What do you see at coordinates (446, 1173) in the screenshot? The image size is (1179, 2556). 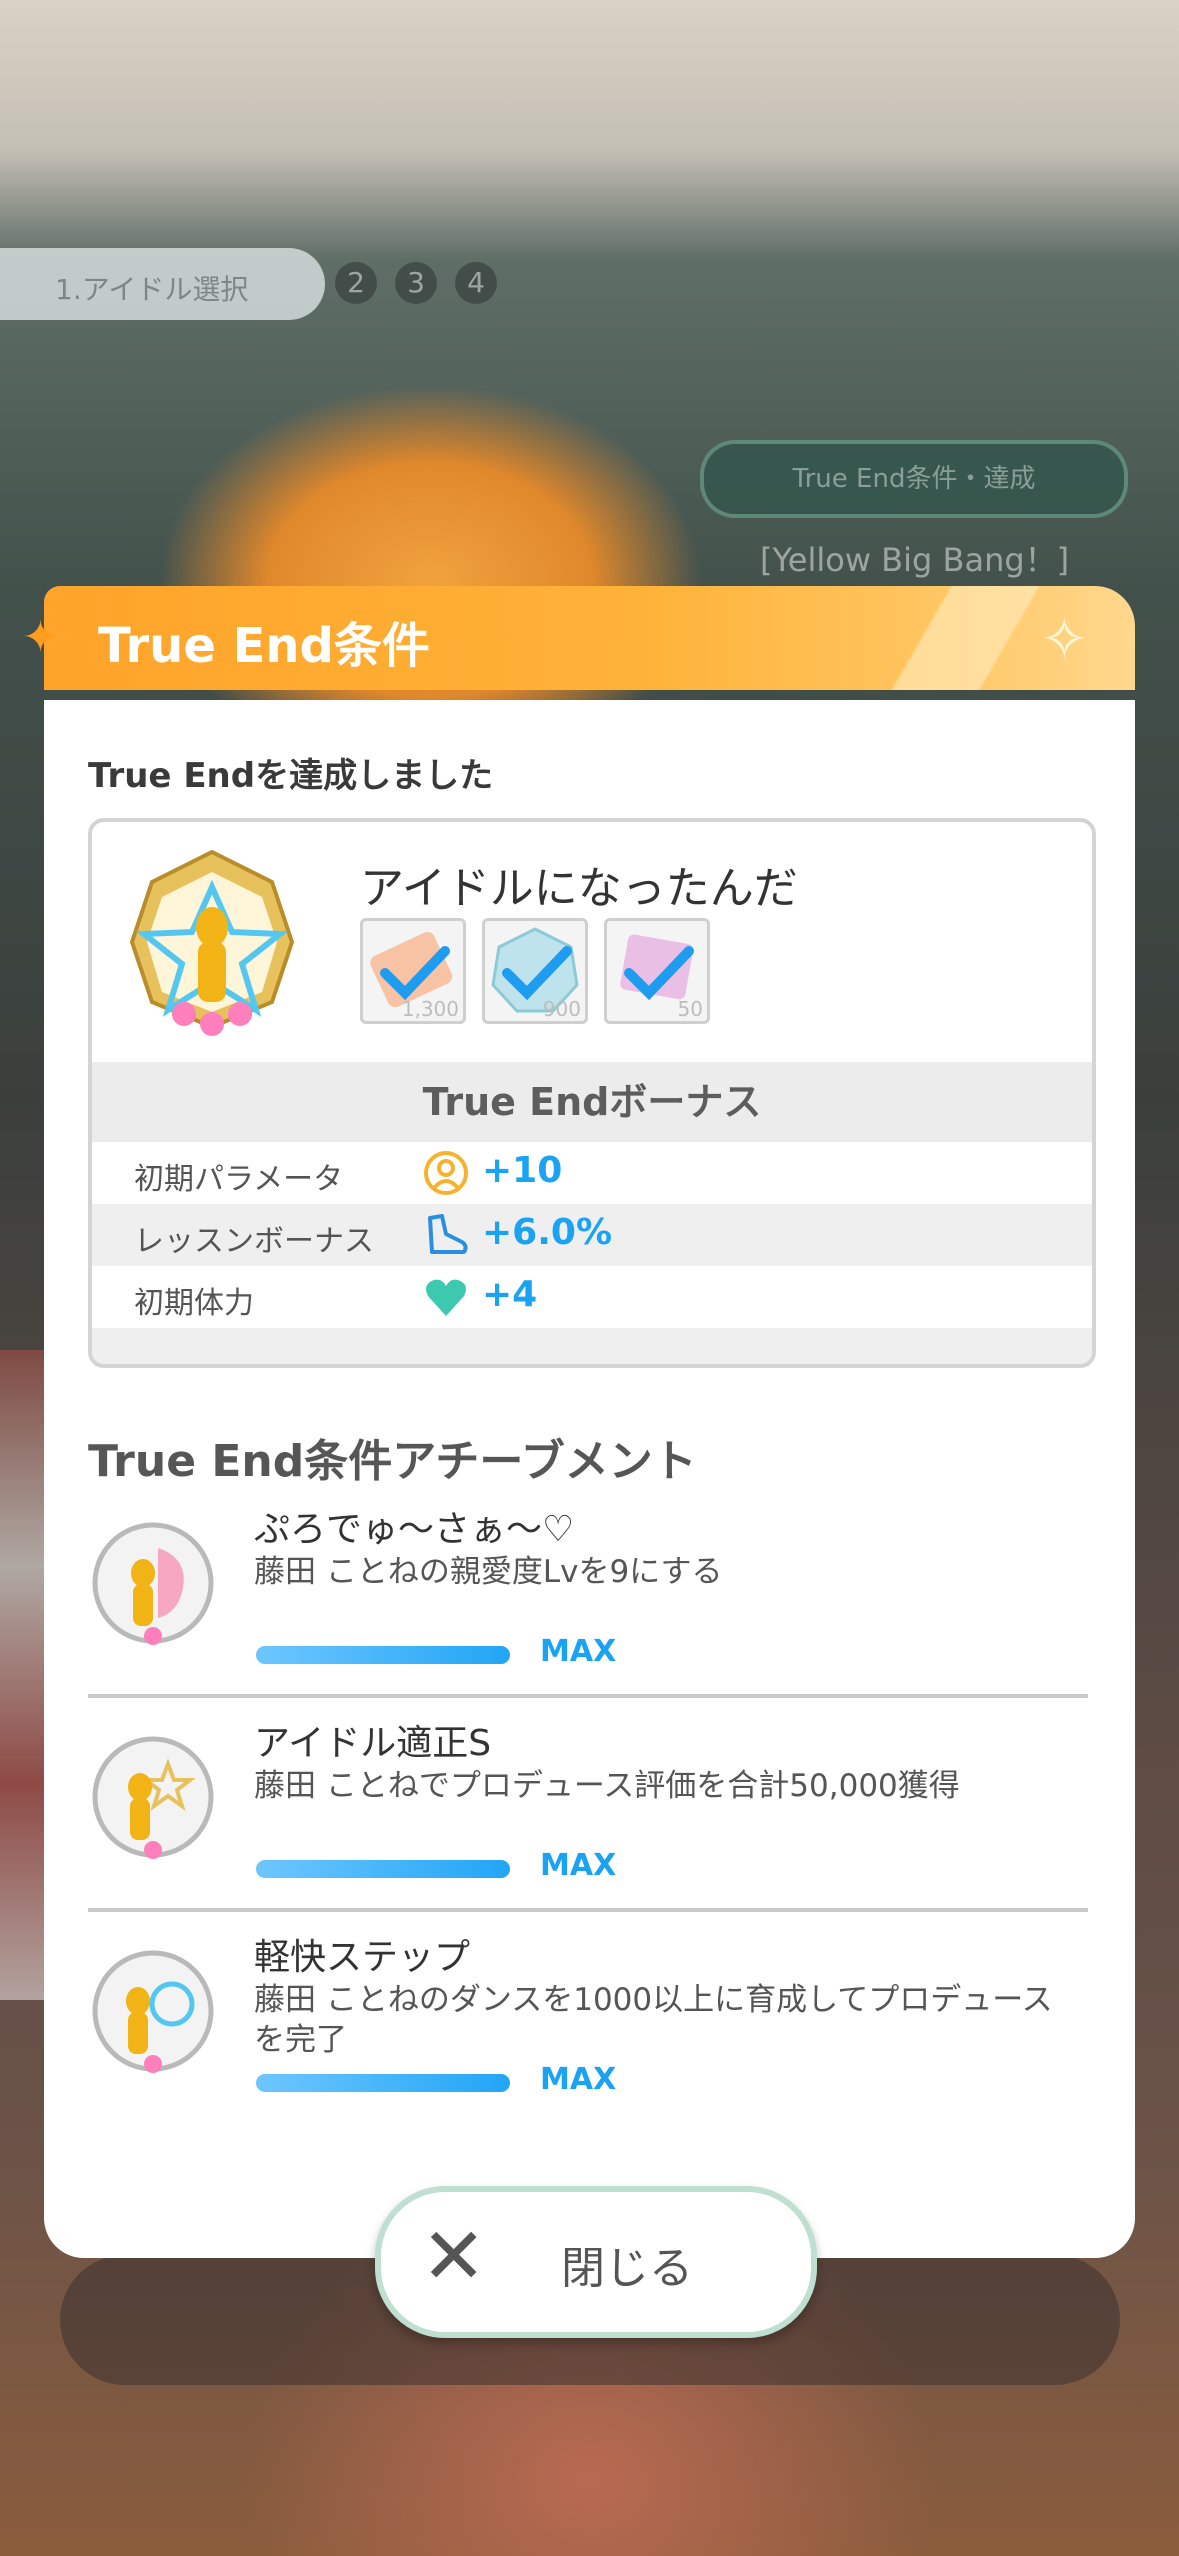 I see `person-icon` at bounding box center [446, 1173].